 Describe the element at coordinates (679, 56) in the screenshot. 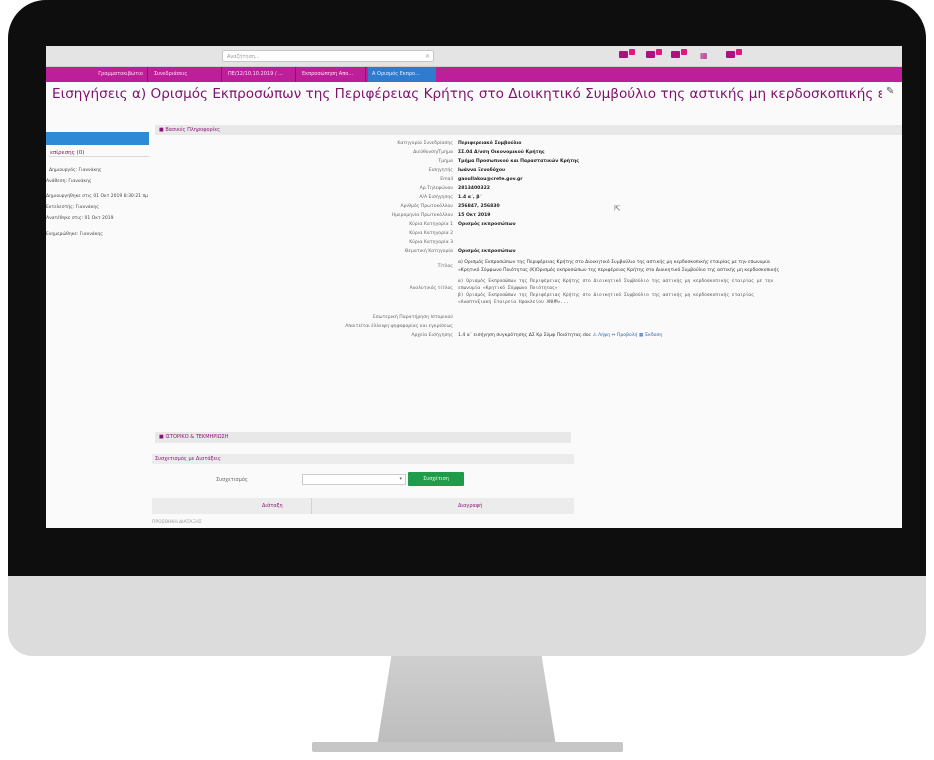

I see `tasks-icon` at that location.